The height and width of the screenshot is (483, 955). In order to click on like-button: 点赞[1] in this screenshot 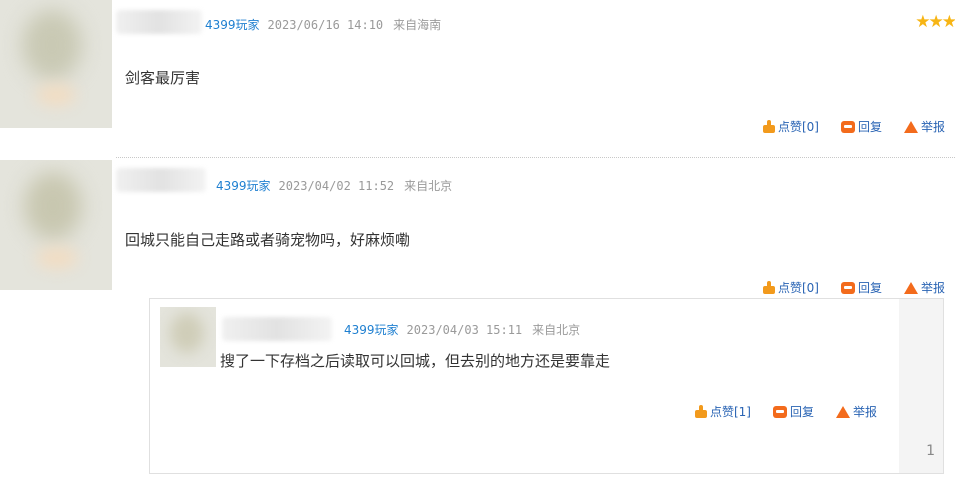, I will do `click(722, 411)`.